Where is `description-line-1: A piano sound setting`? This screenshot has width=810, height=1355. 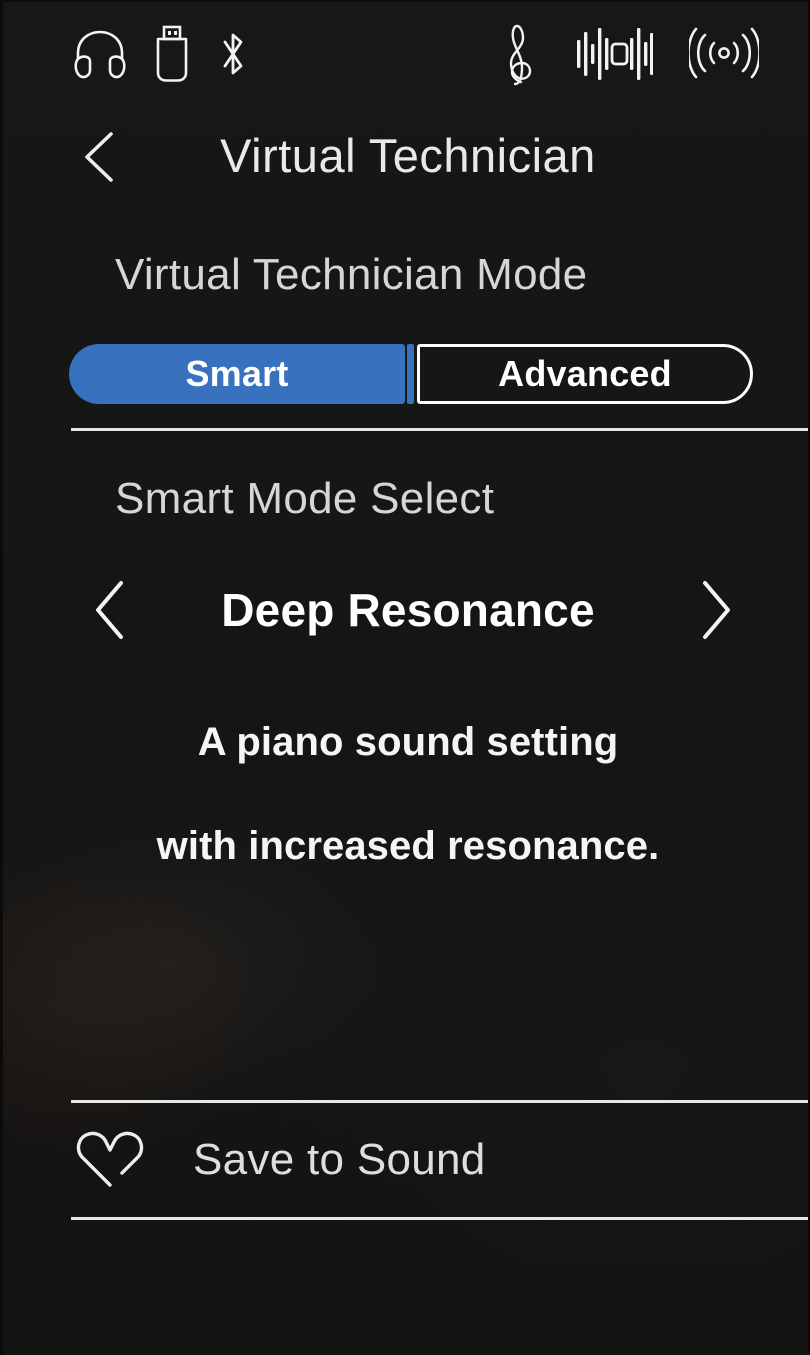 description-line-1: A piano sound setting is located at coordinates (408, 742).